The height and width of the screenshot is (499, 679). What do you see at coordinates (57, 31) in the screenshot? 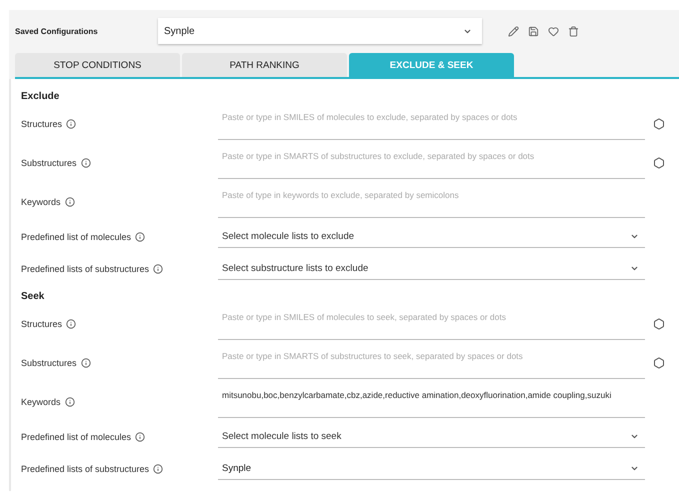
I see `saved-configurations-label: Saved Configurations` at bounding box center [57, 31].